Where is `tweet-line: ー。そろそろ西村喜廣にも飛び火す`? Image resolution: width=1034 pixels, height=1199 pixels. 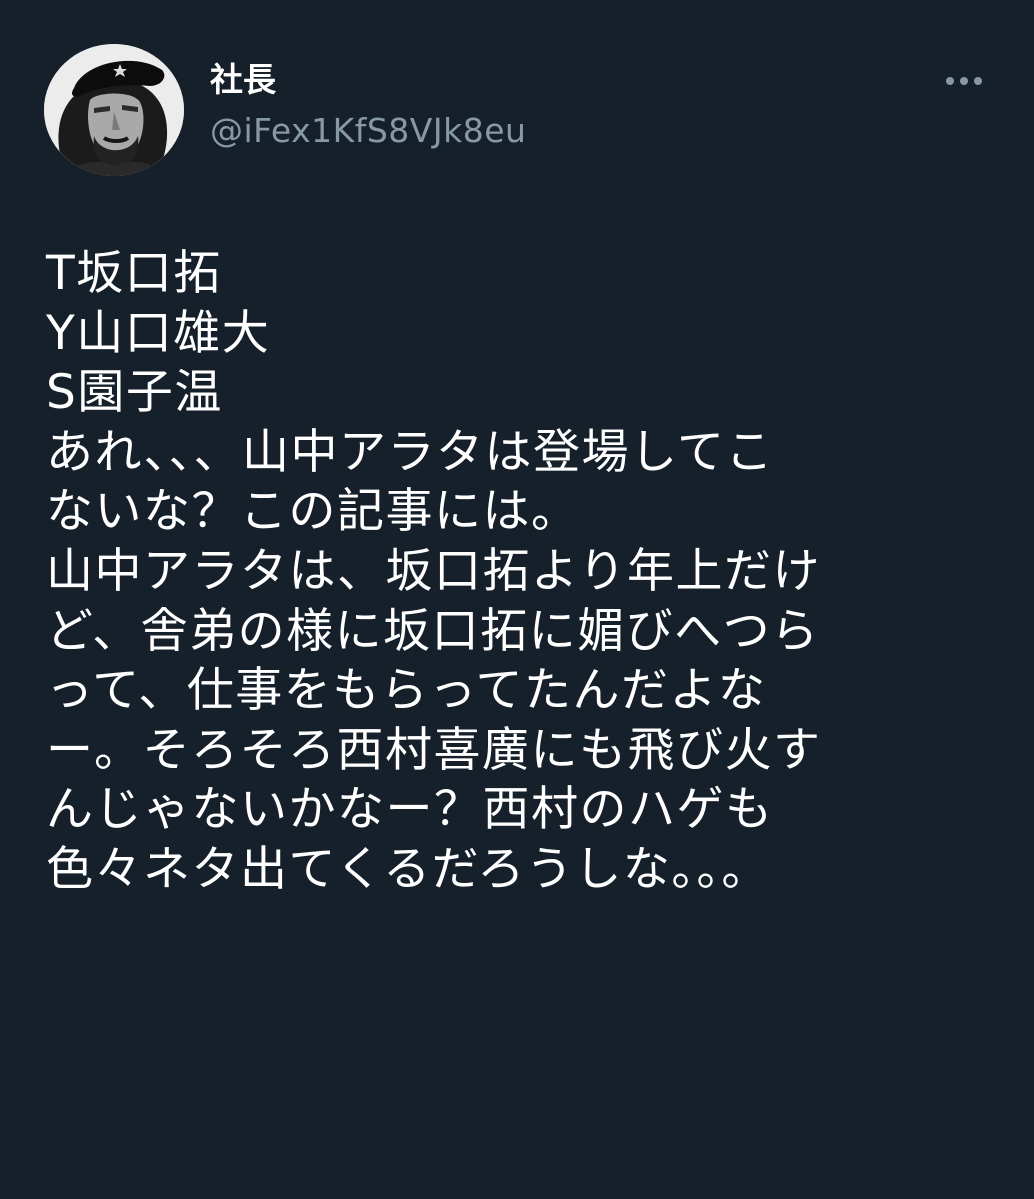
tweet-line: ー。そろそろ西村喜廣にも飛び火す is located at coordinates (434, 750).